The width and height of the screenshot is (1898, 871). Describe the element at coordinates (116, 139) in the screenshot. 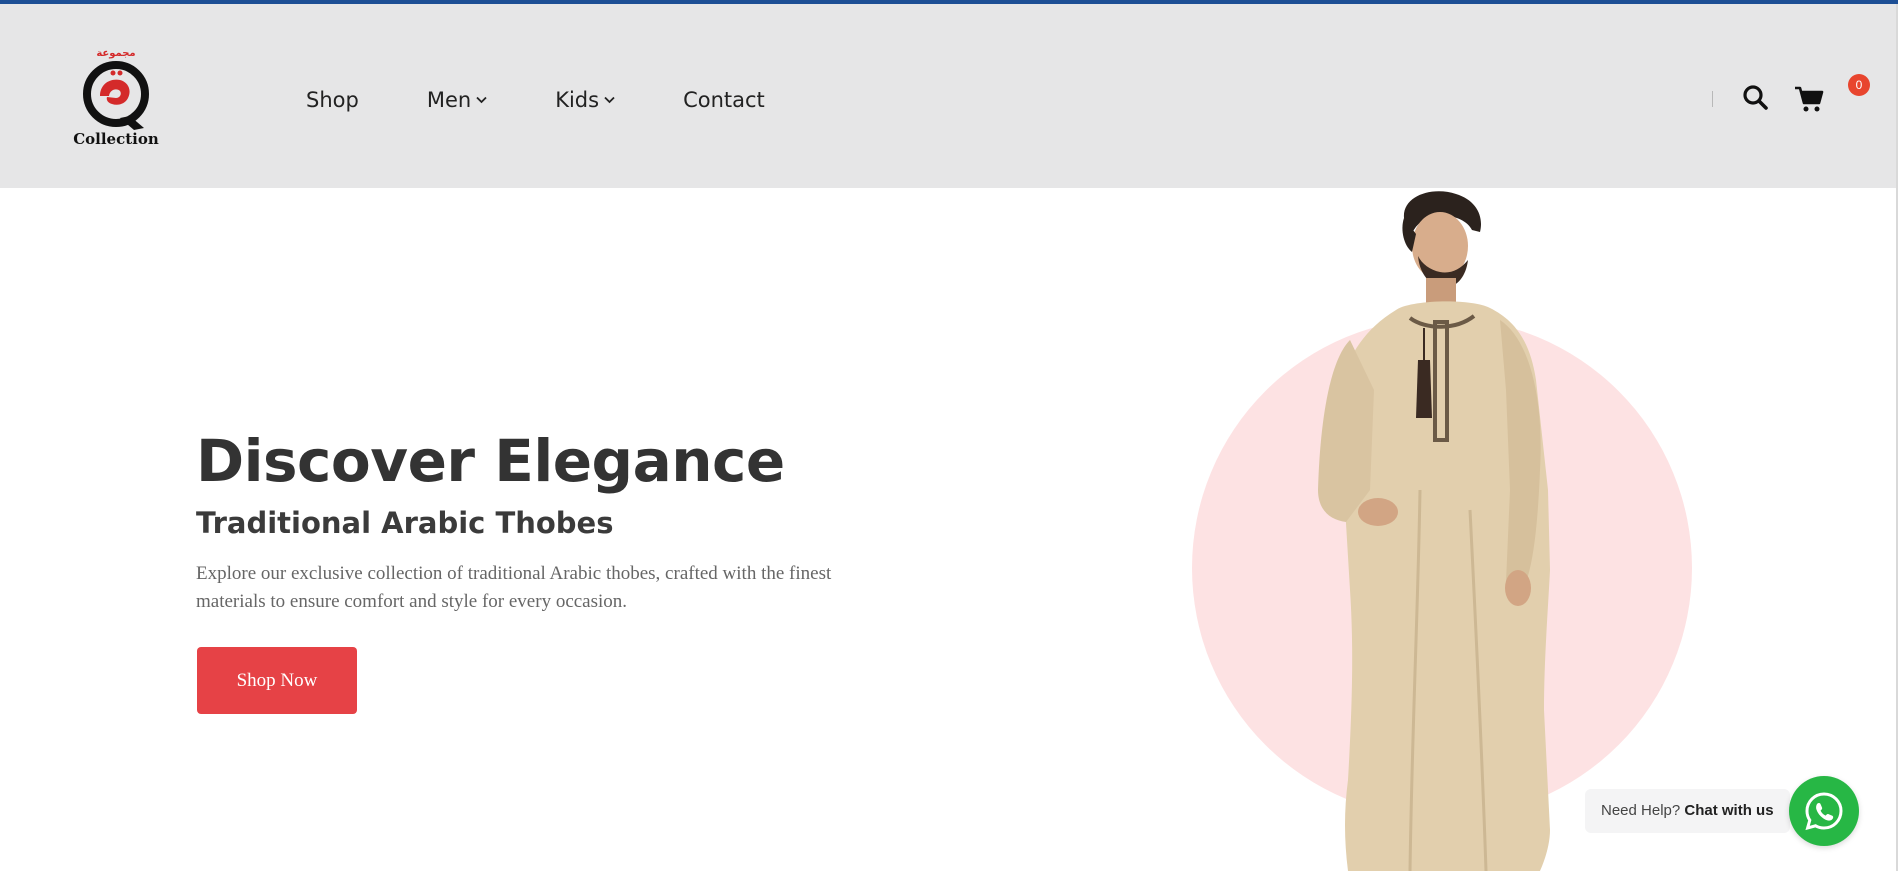

I see `logo-wordmark: Collection` at that location.